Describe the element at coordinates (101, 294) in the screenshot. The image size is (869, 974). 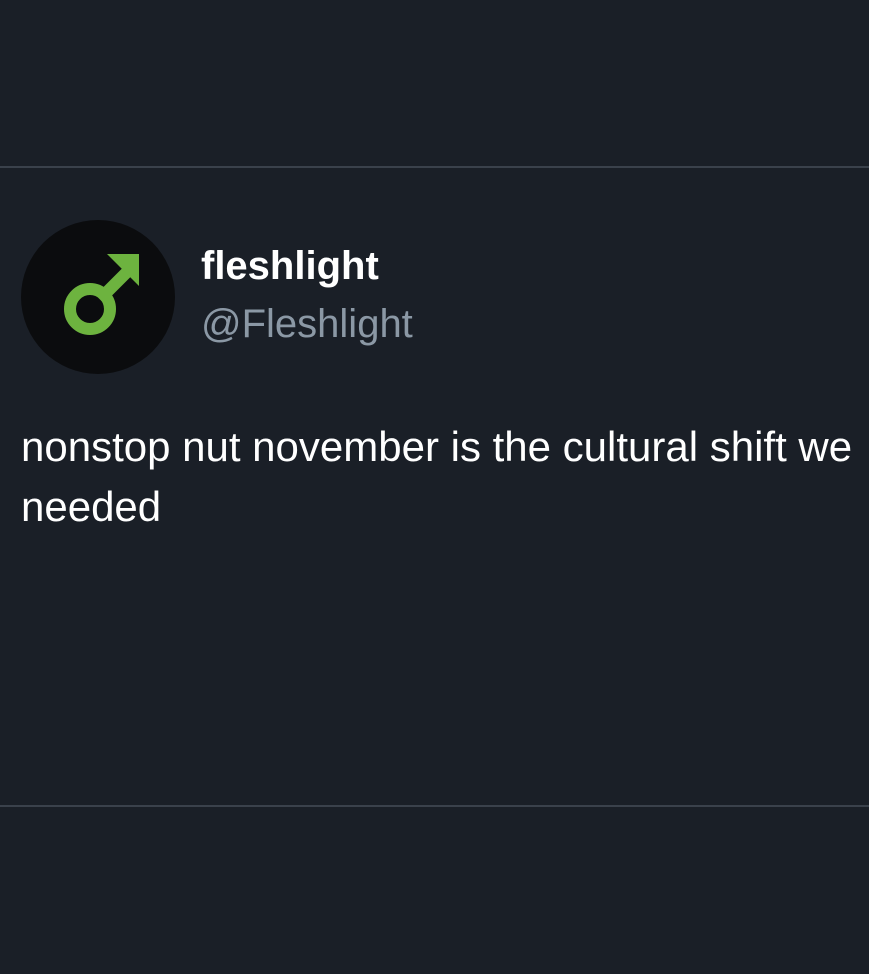
I see `male-symbol-icon` at that location.